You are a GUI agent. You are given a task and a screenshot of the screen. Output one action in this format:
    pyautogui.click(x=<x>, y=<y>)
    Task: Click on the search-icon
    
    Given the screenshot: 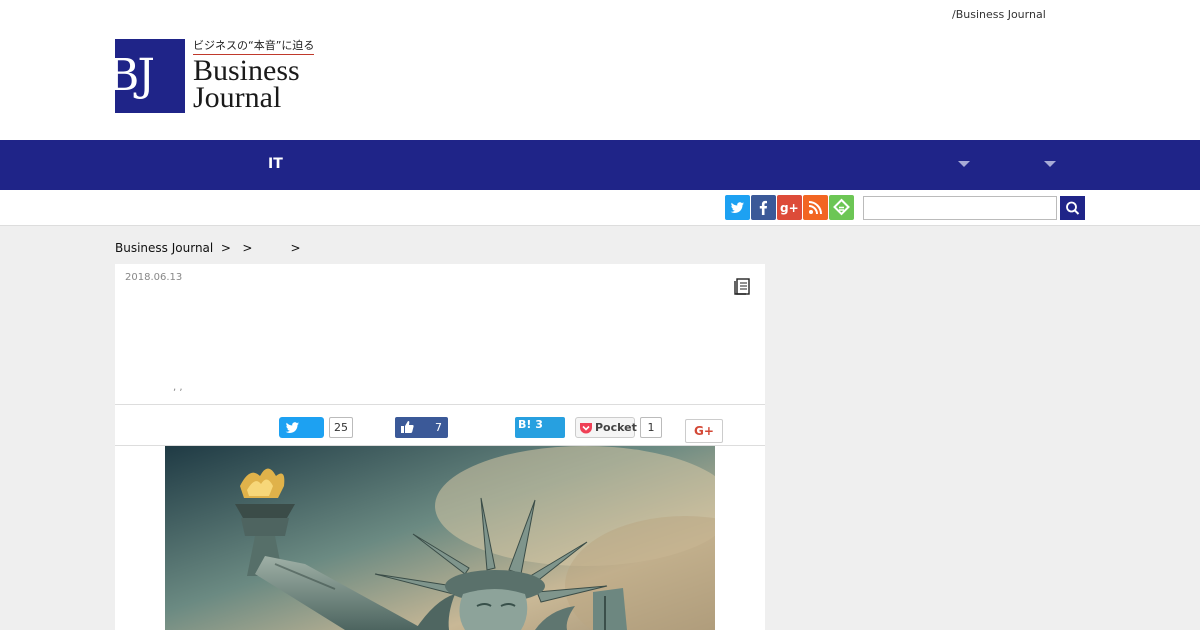 What is the action you would take?
    pyautogui.click(x=1073, y=208)
    